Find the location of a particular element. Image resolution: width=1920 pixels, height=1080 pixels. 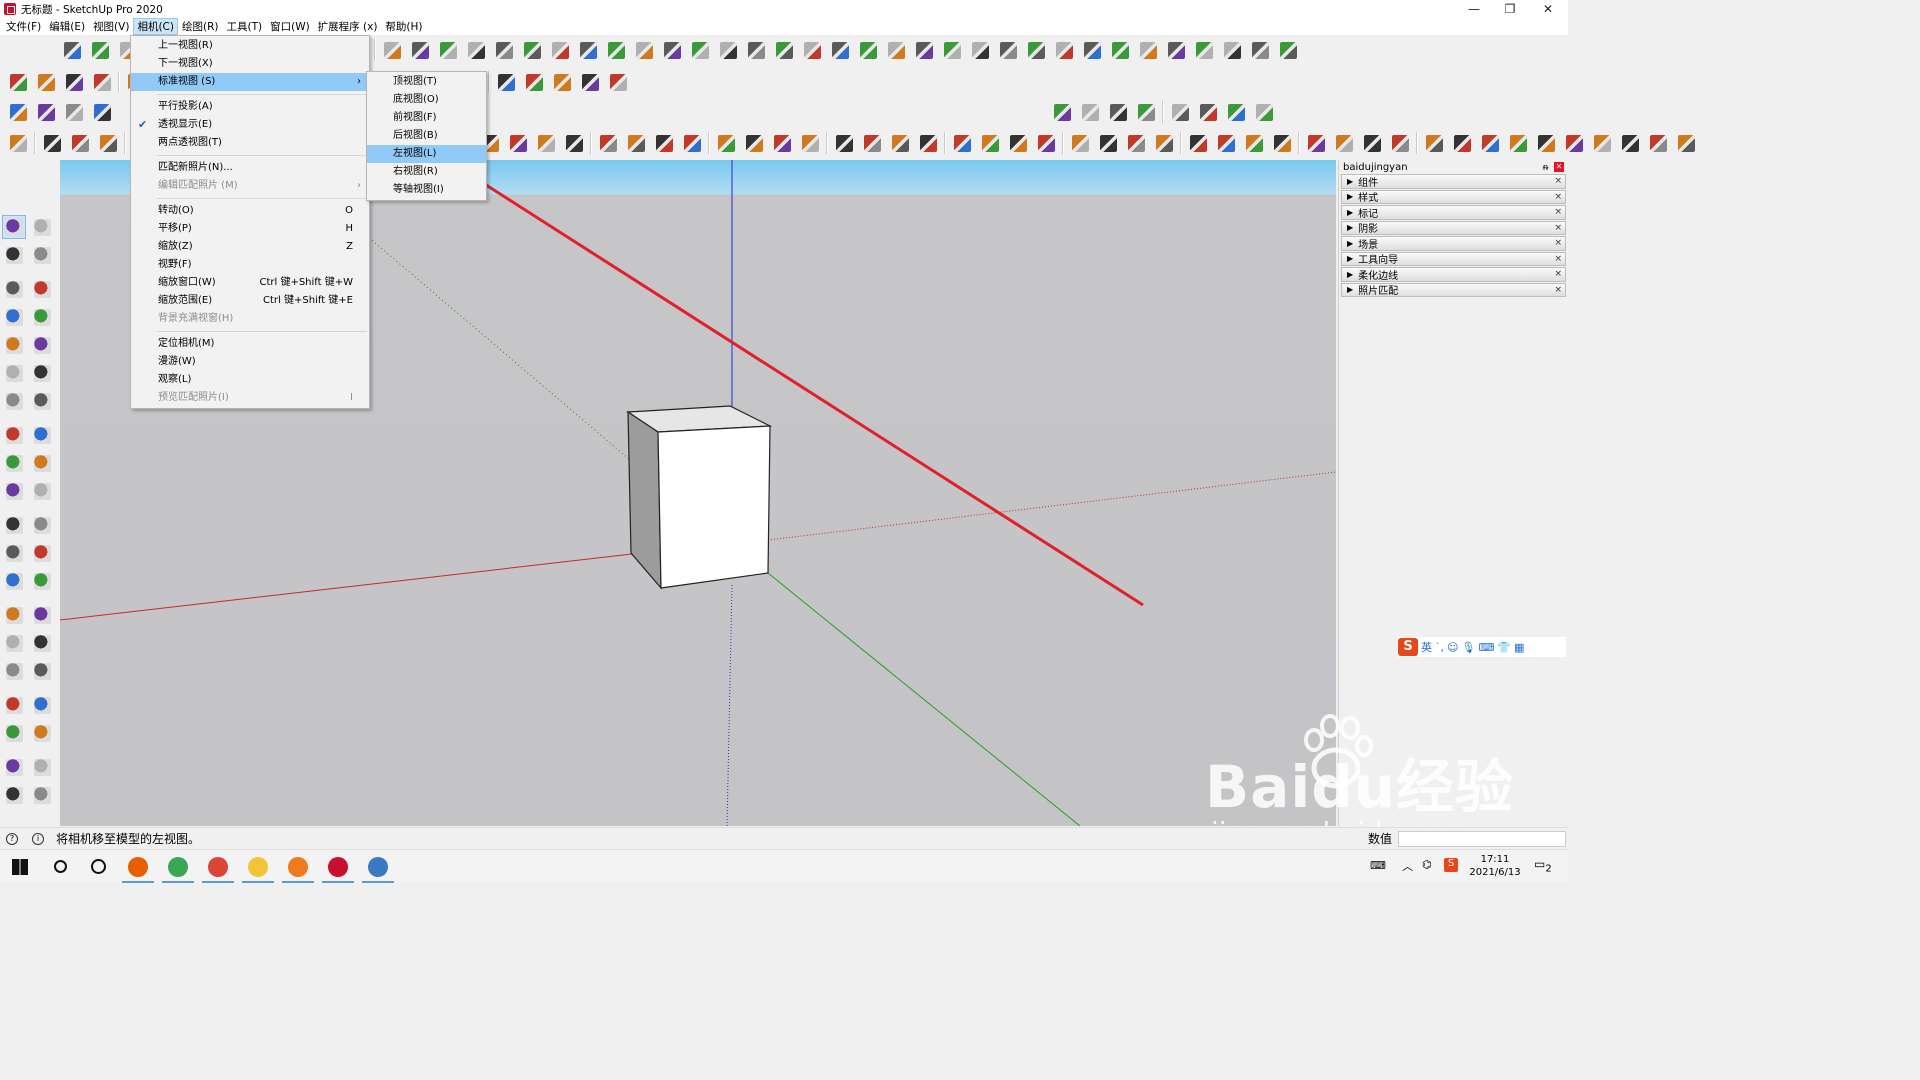

minimize-button: — is located at coordinates (1474, 9).